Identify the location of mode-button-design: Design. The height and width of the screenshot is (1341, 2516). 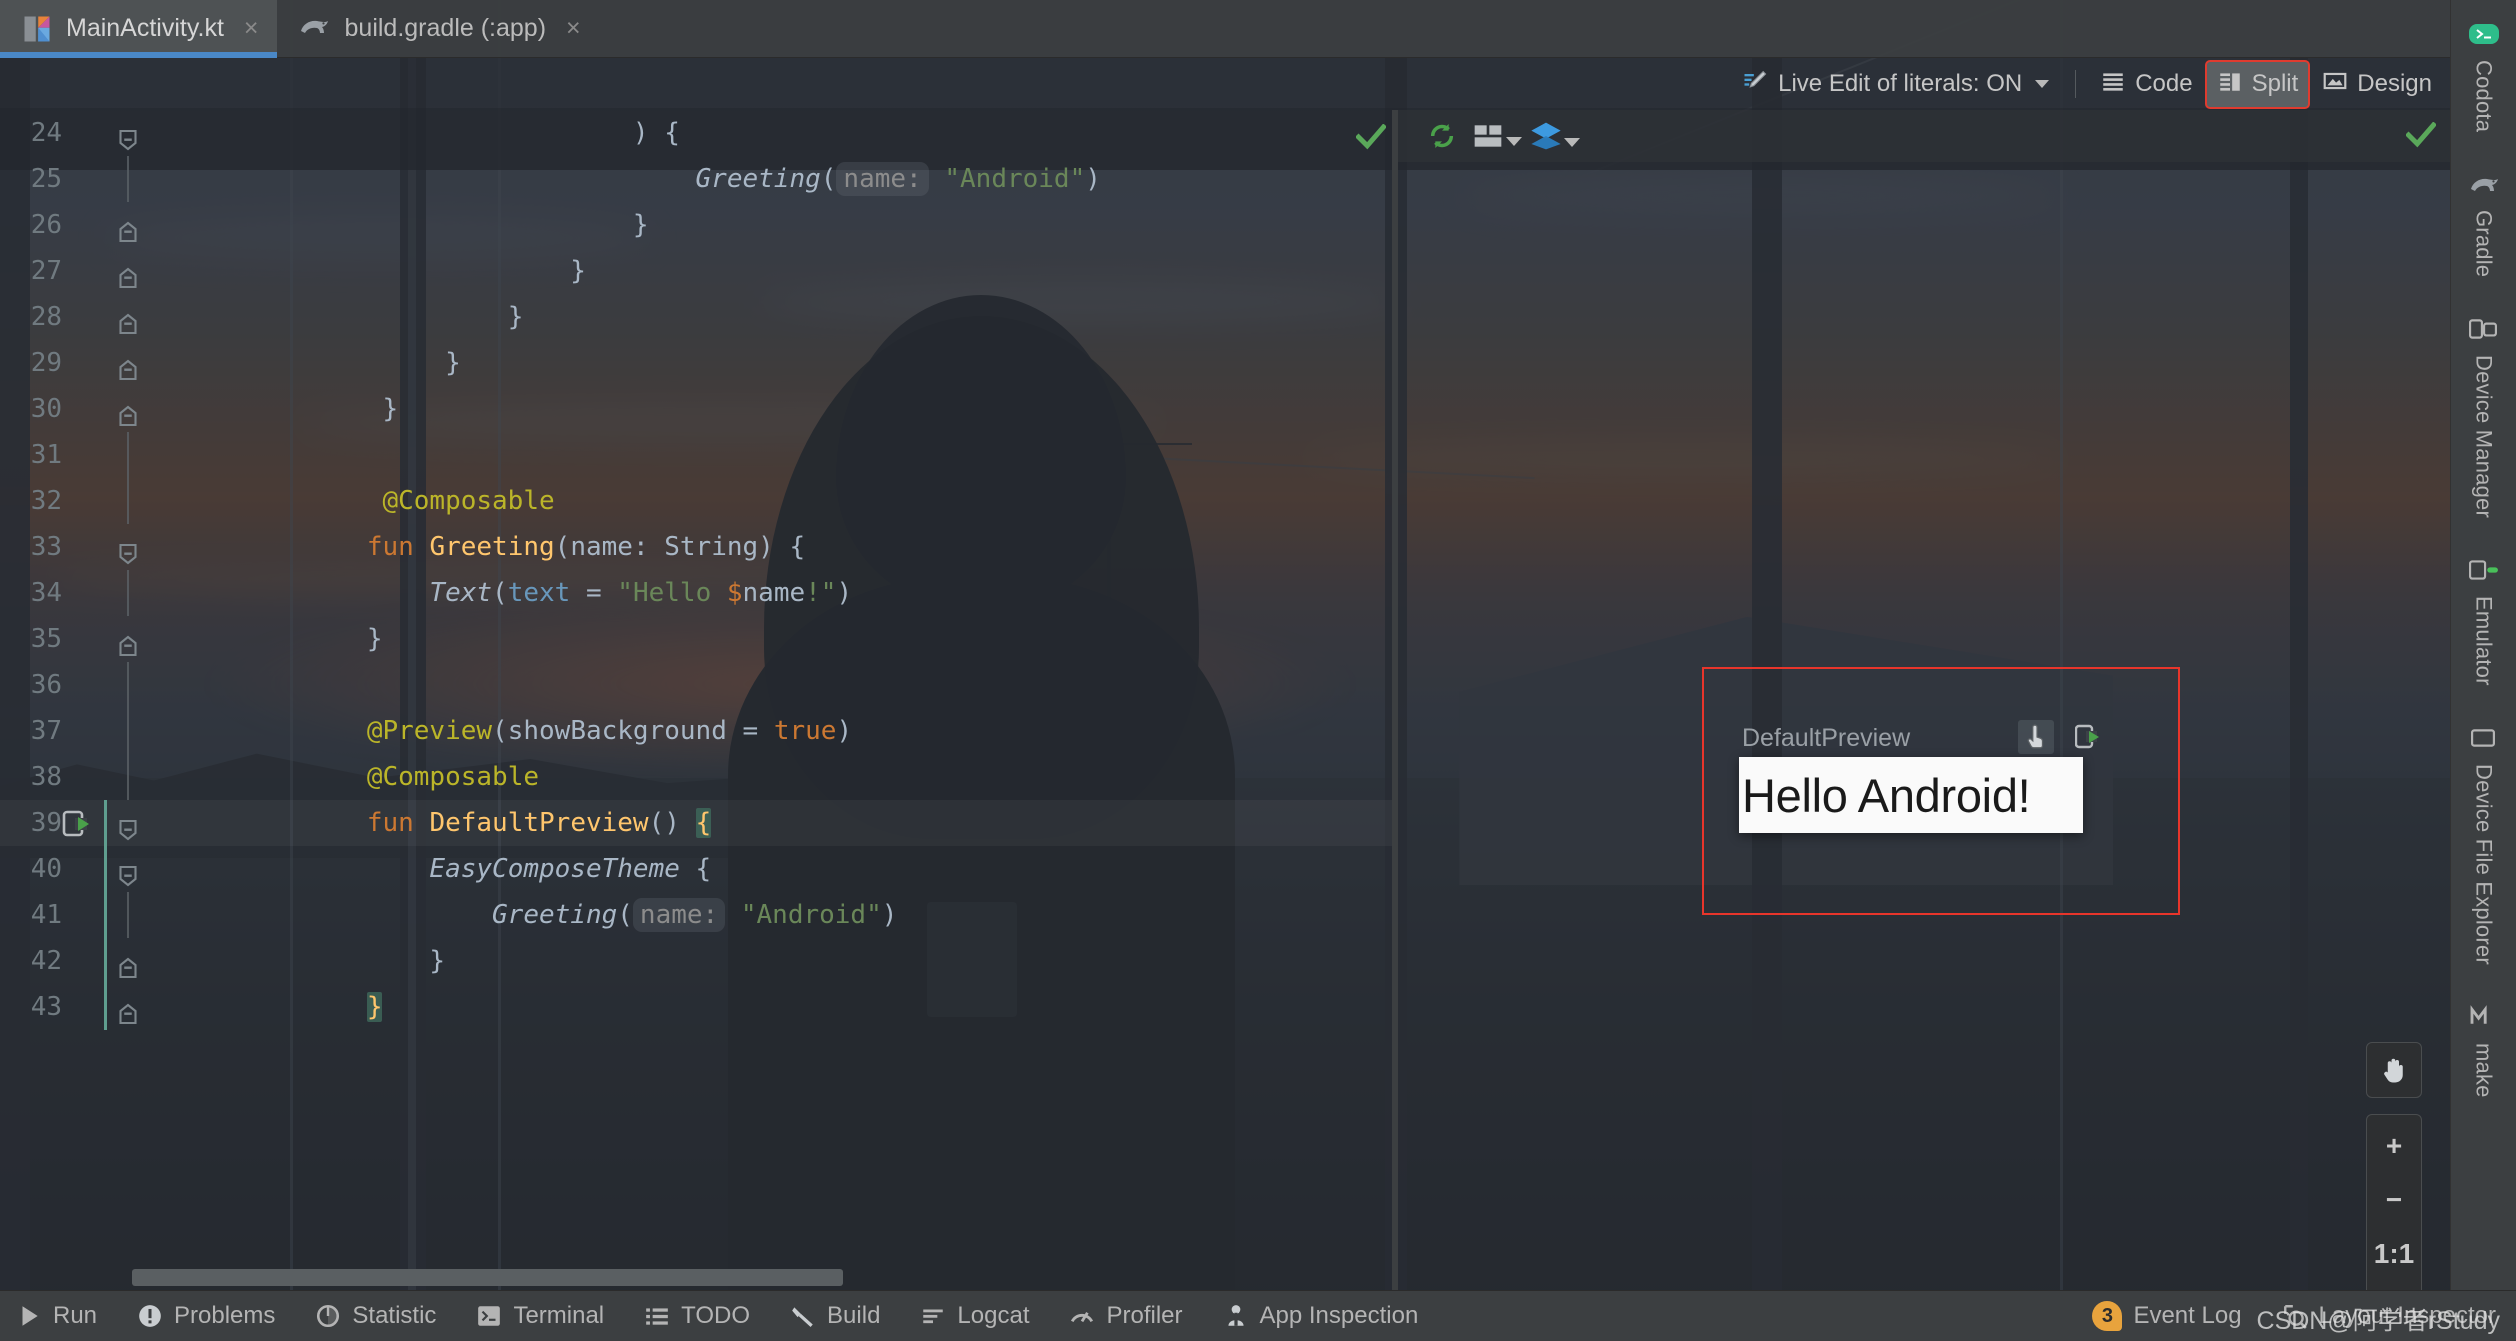
(2377, 84).